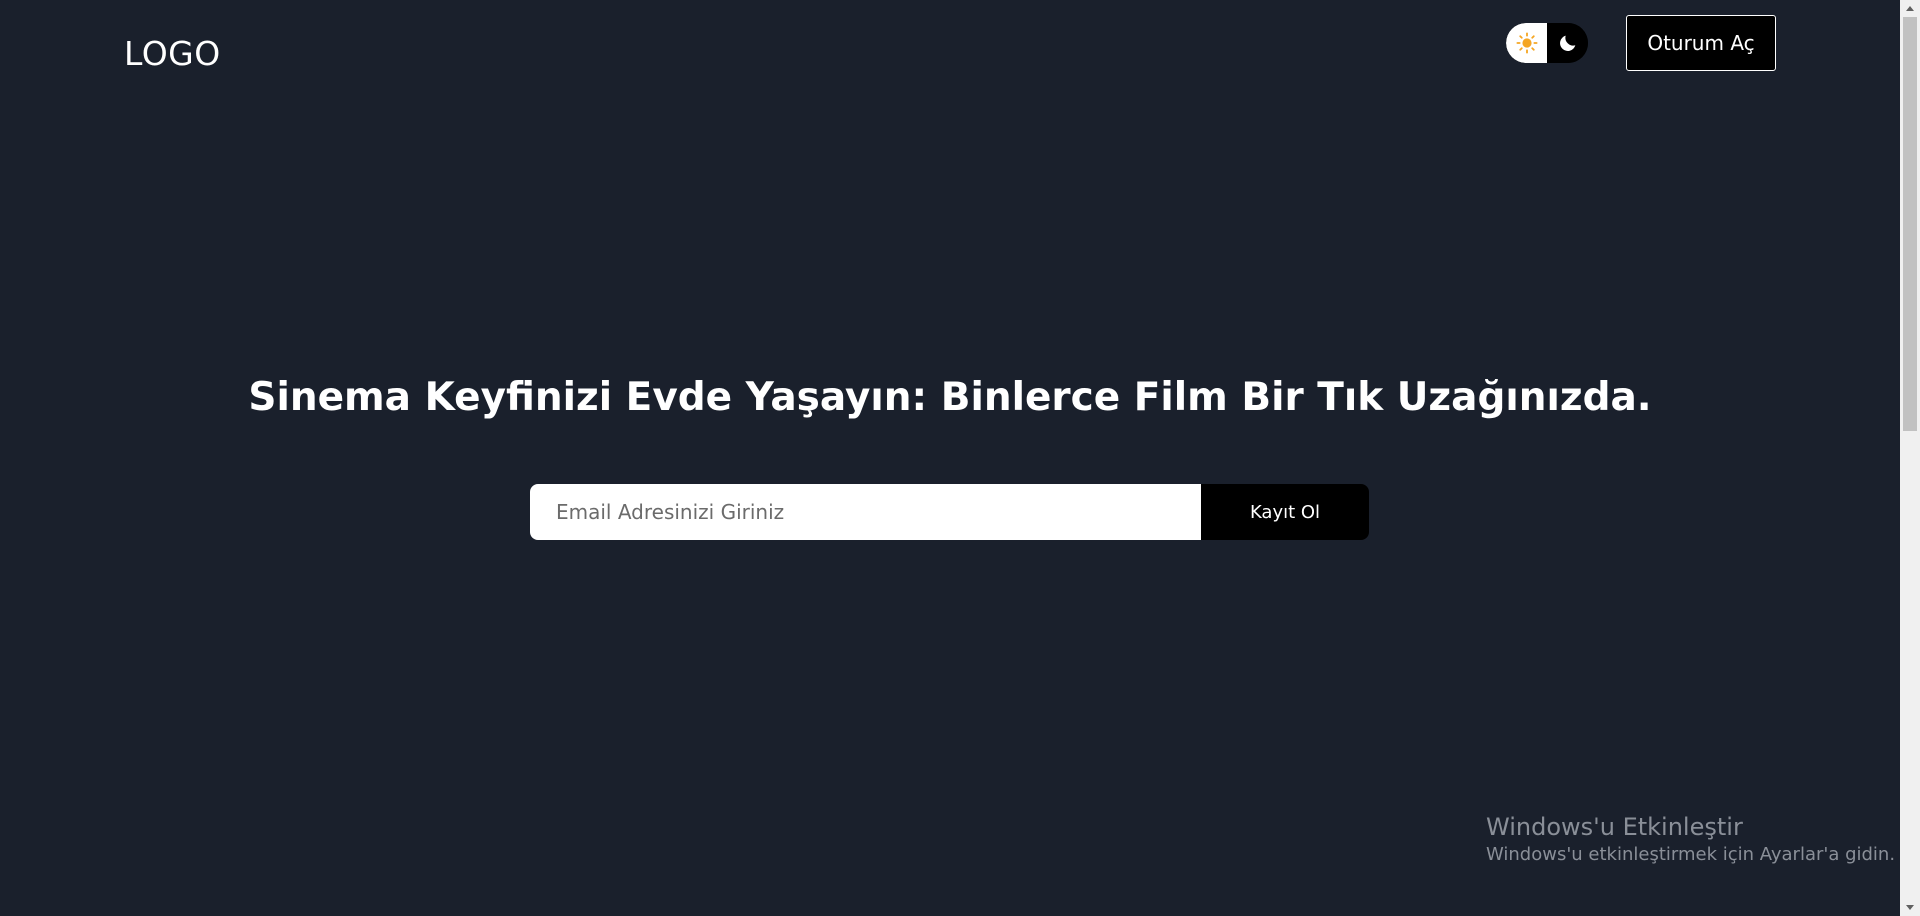 This screenshot has height=916, width=1920. What do you see at coordinates (1701, 43) in the screenshot?
I see `signin-button: Oturum Aç` at bounding box center [1701, 43].